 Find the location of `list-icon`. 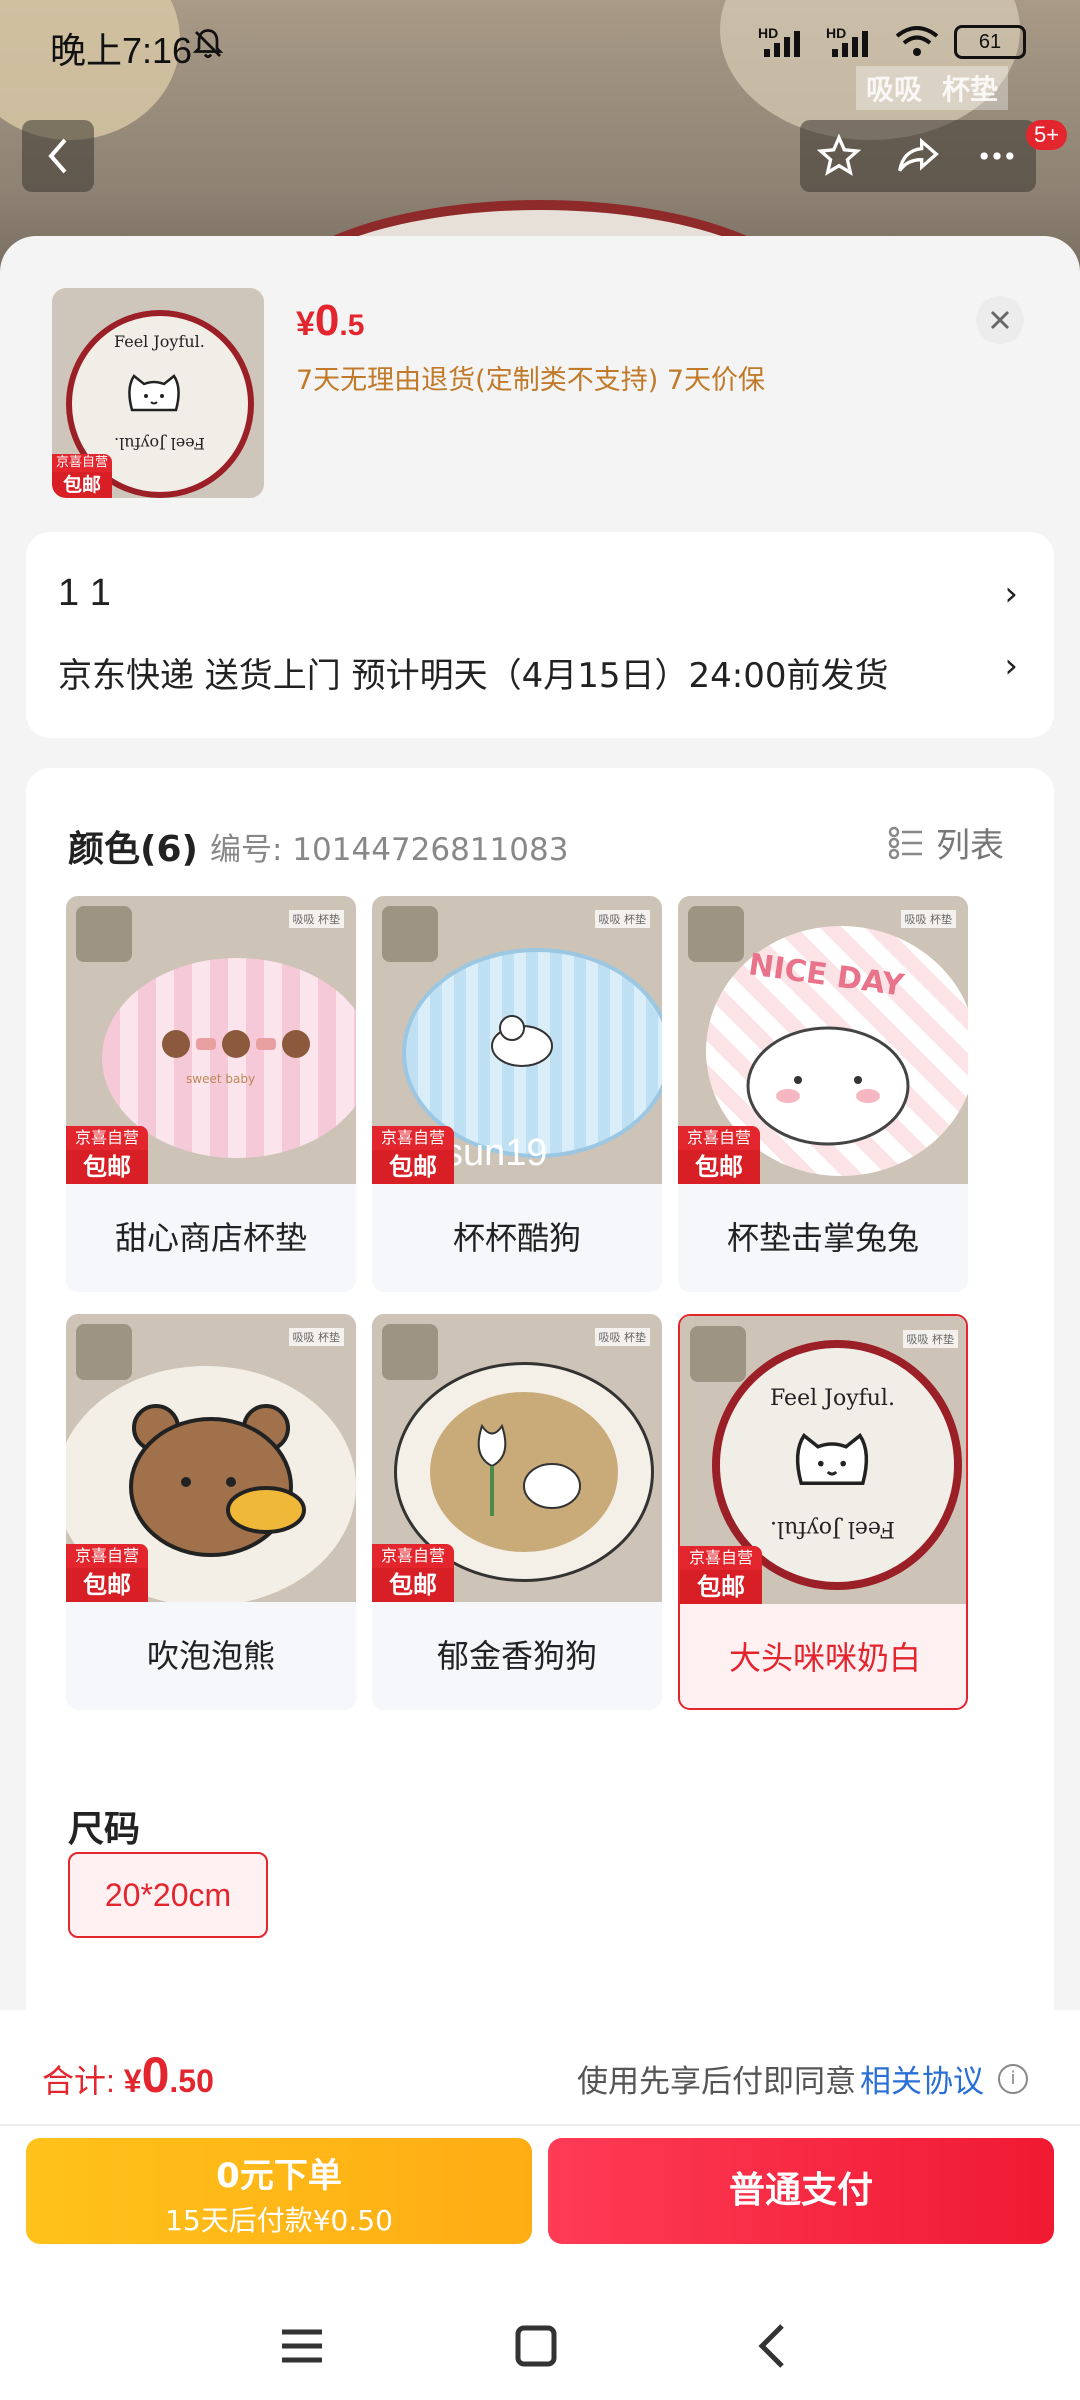

list-icon is located at coordinates (905, 842).